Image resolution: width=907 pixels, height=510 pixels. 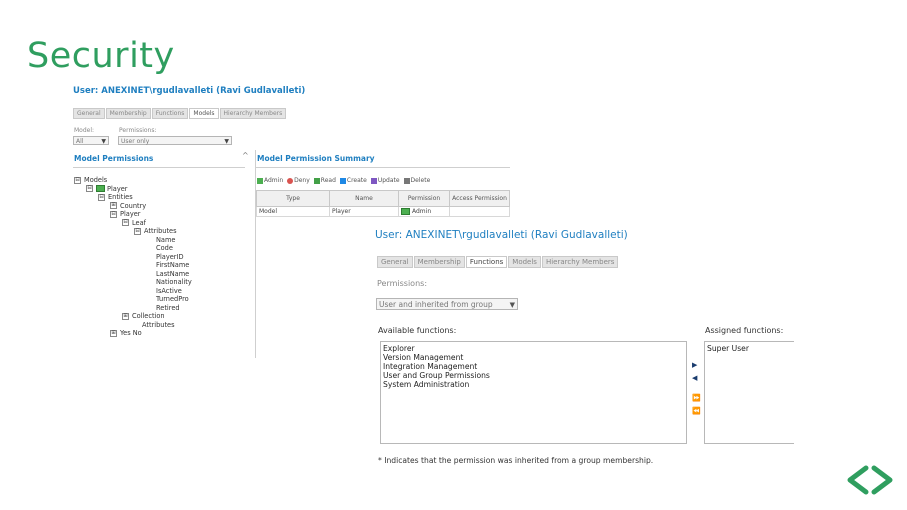 What do you see at coordinates (696, 411) in the screenshot?
I see `remove-all-icon: ⏪` at bounding box center [696, 411].